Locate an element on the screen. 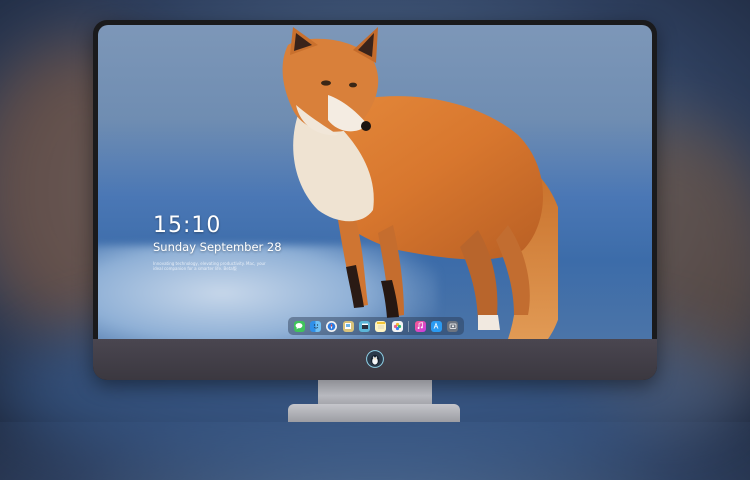 The height and width of the screenshot is (480, 750). finder-icon is located at coordinates (316, 326).